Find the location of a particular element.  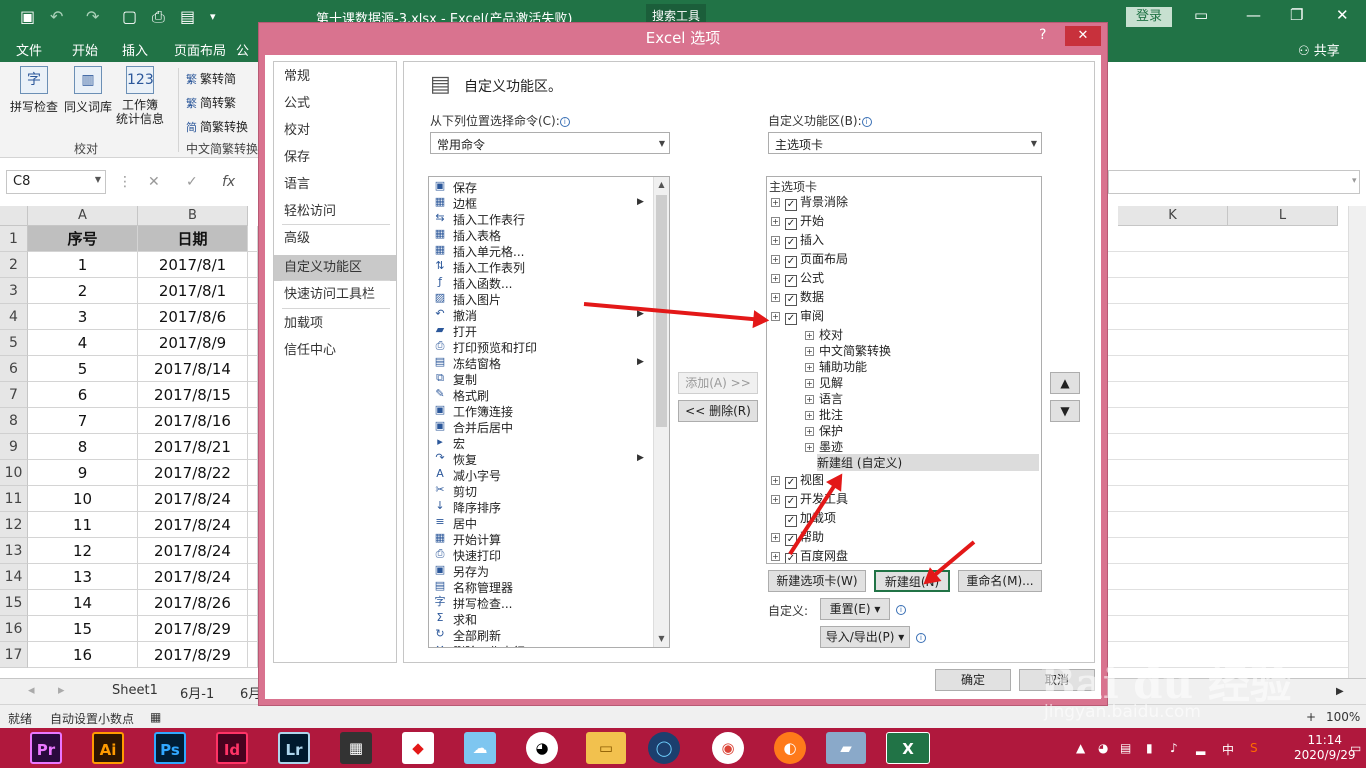

list-item: 宏 is located at coordinates (459, 443).